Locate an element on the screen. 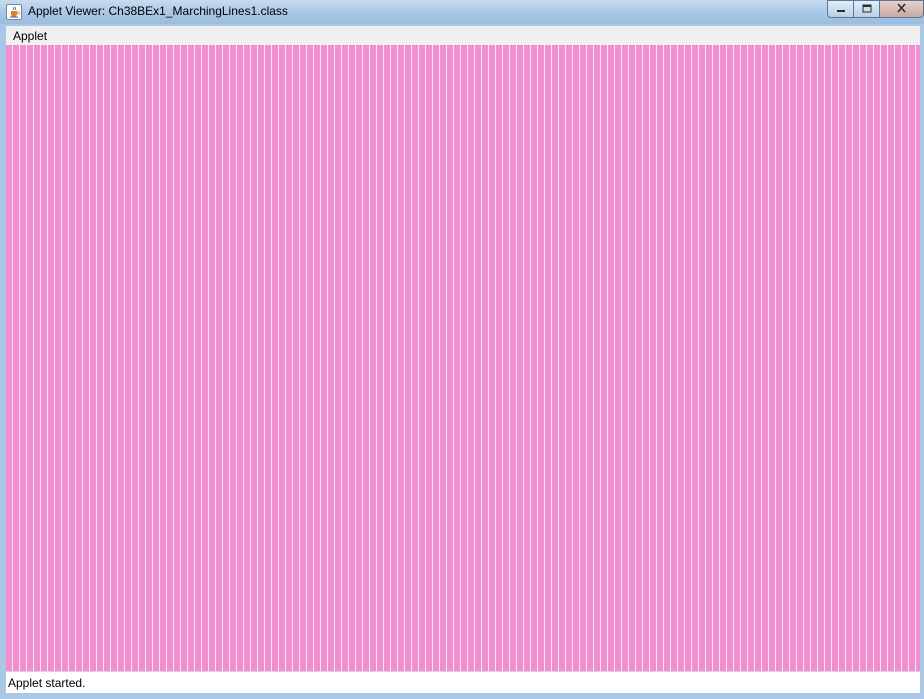 Image resolution: width=924 pixels, height=699 pixels. close-button is located at coordinates (901, 9).